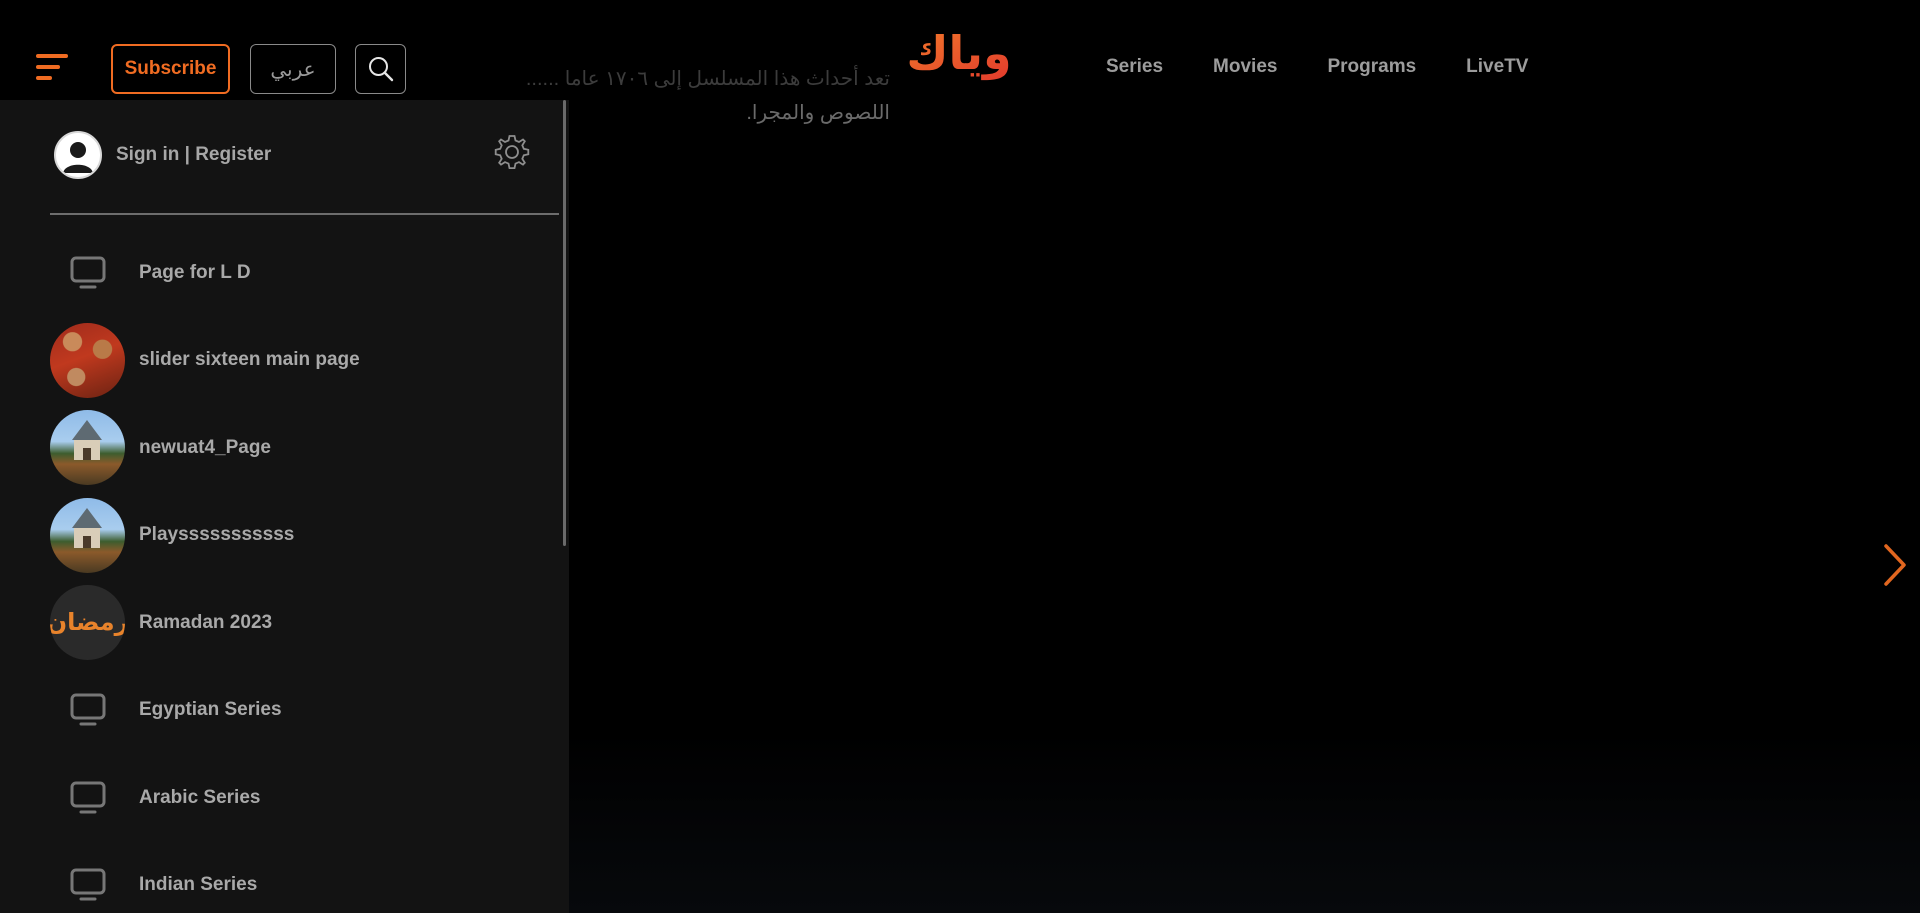 The width and height of the screenshot is (1920, 913). I want to click on brand-logo: وياك, so click(959, 53).